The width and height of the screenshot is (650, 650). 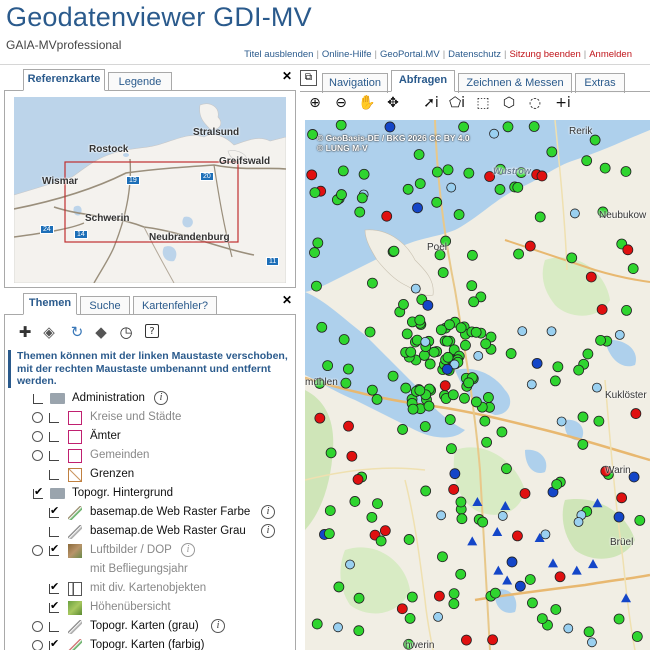 What do you see at coordinates (509, 103) in the screenshot?
I see `polygon-select-icon: ⬡` at bounding box center [509, 103].